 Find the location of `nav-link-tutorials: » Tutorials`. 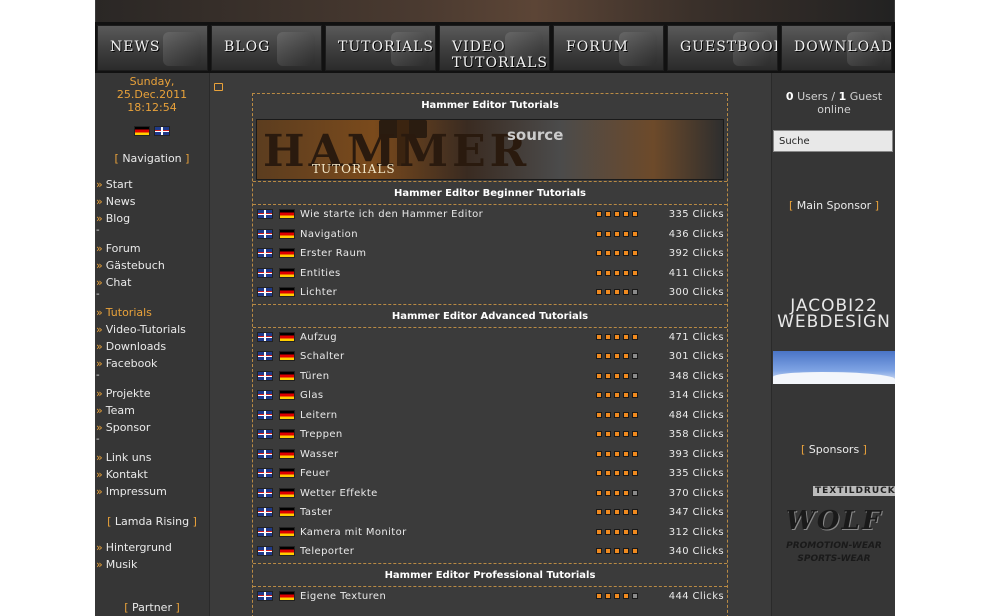

nav-link-tutorials: » Tutorials is located at coordinates (124, 313).